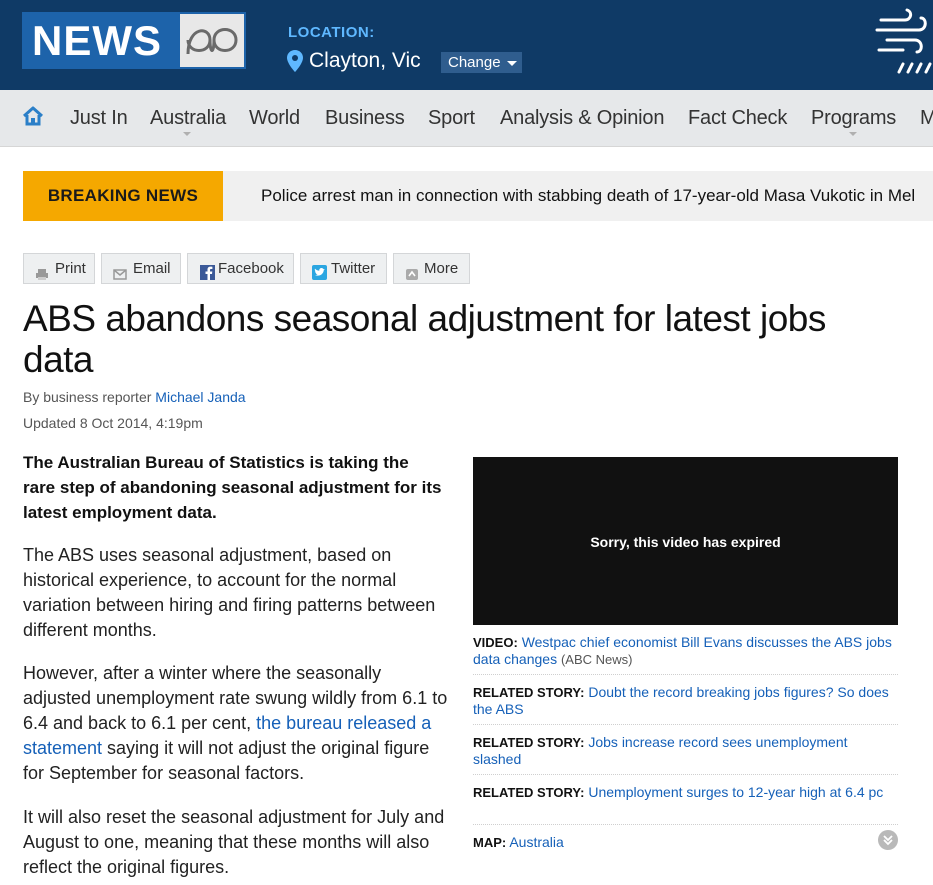  Describe the element at coordinates (466, 45) in the screenshot. I see `site-header: NEWS LOCATION: Clayton, Vic Change` at that location.